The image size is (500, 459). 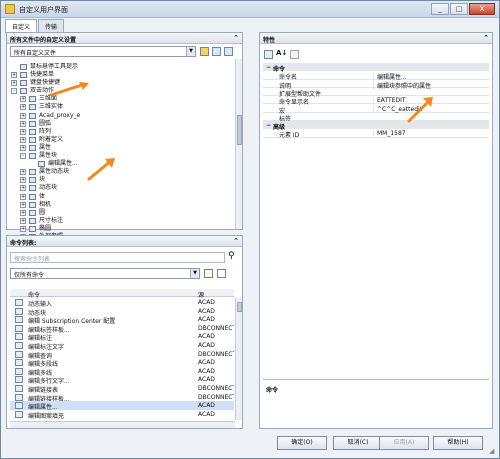 I want to click on alphabetical-sort-icon: A↓, so click(x=281, y=53).